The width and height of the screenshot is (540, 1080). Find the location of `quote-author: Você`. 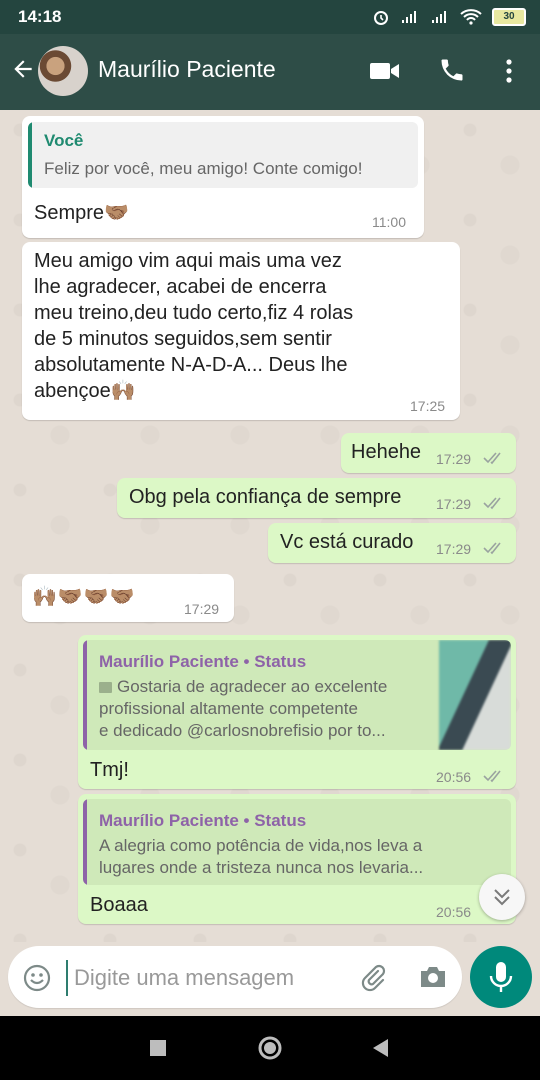

quote-author: Você is located at coordinates (64, 140).